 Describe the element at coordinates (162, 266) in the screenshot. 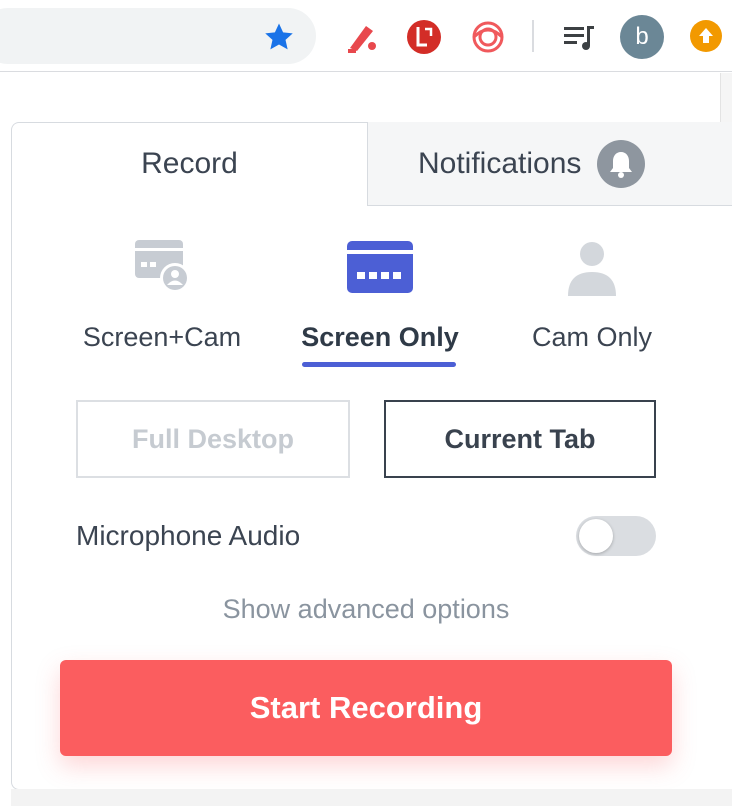

I see `screen-cam-icon` at that location.